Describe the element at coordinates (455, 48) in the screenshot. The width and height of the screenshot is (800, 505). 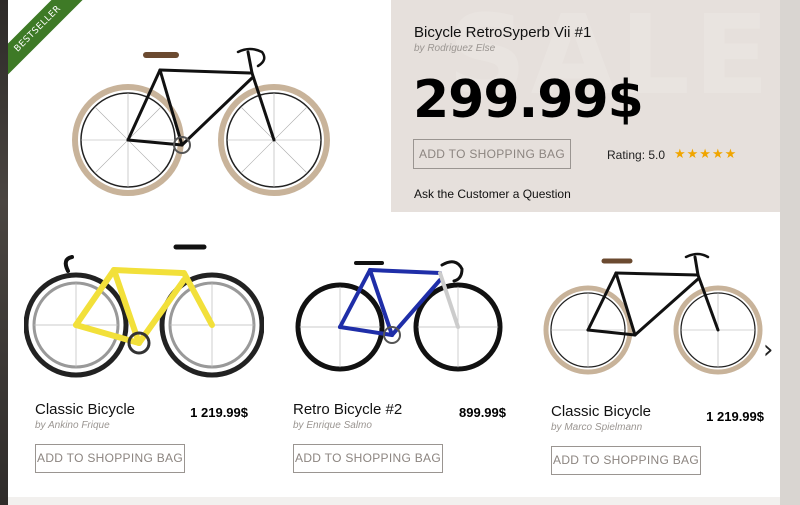
I see `featured-product-author: by Rodriguez Else` at that location.